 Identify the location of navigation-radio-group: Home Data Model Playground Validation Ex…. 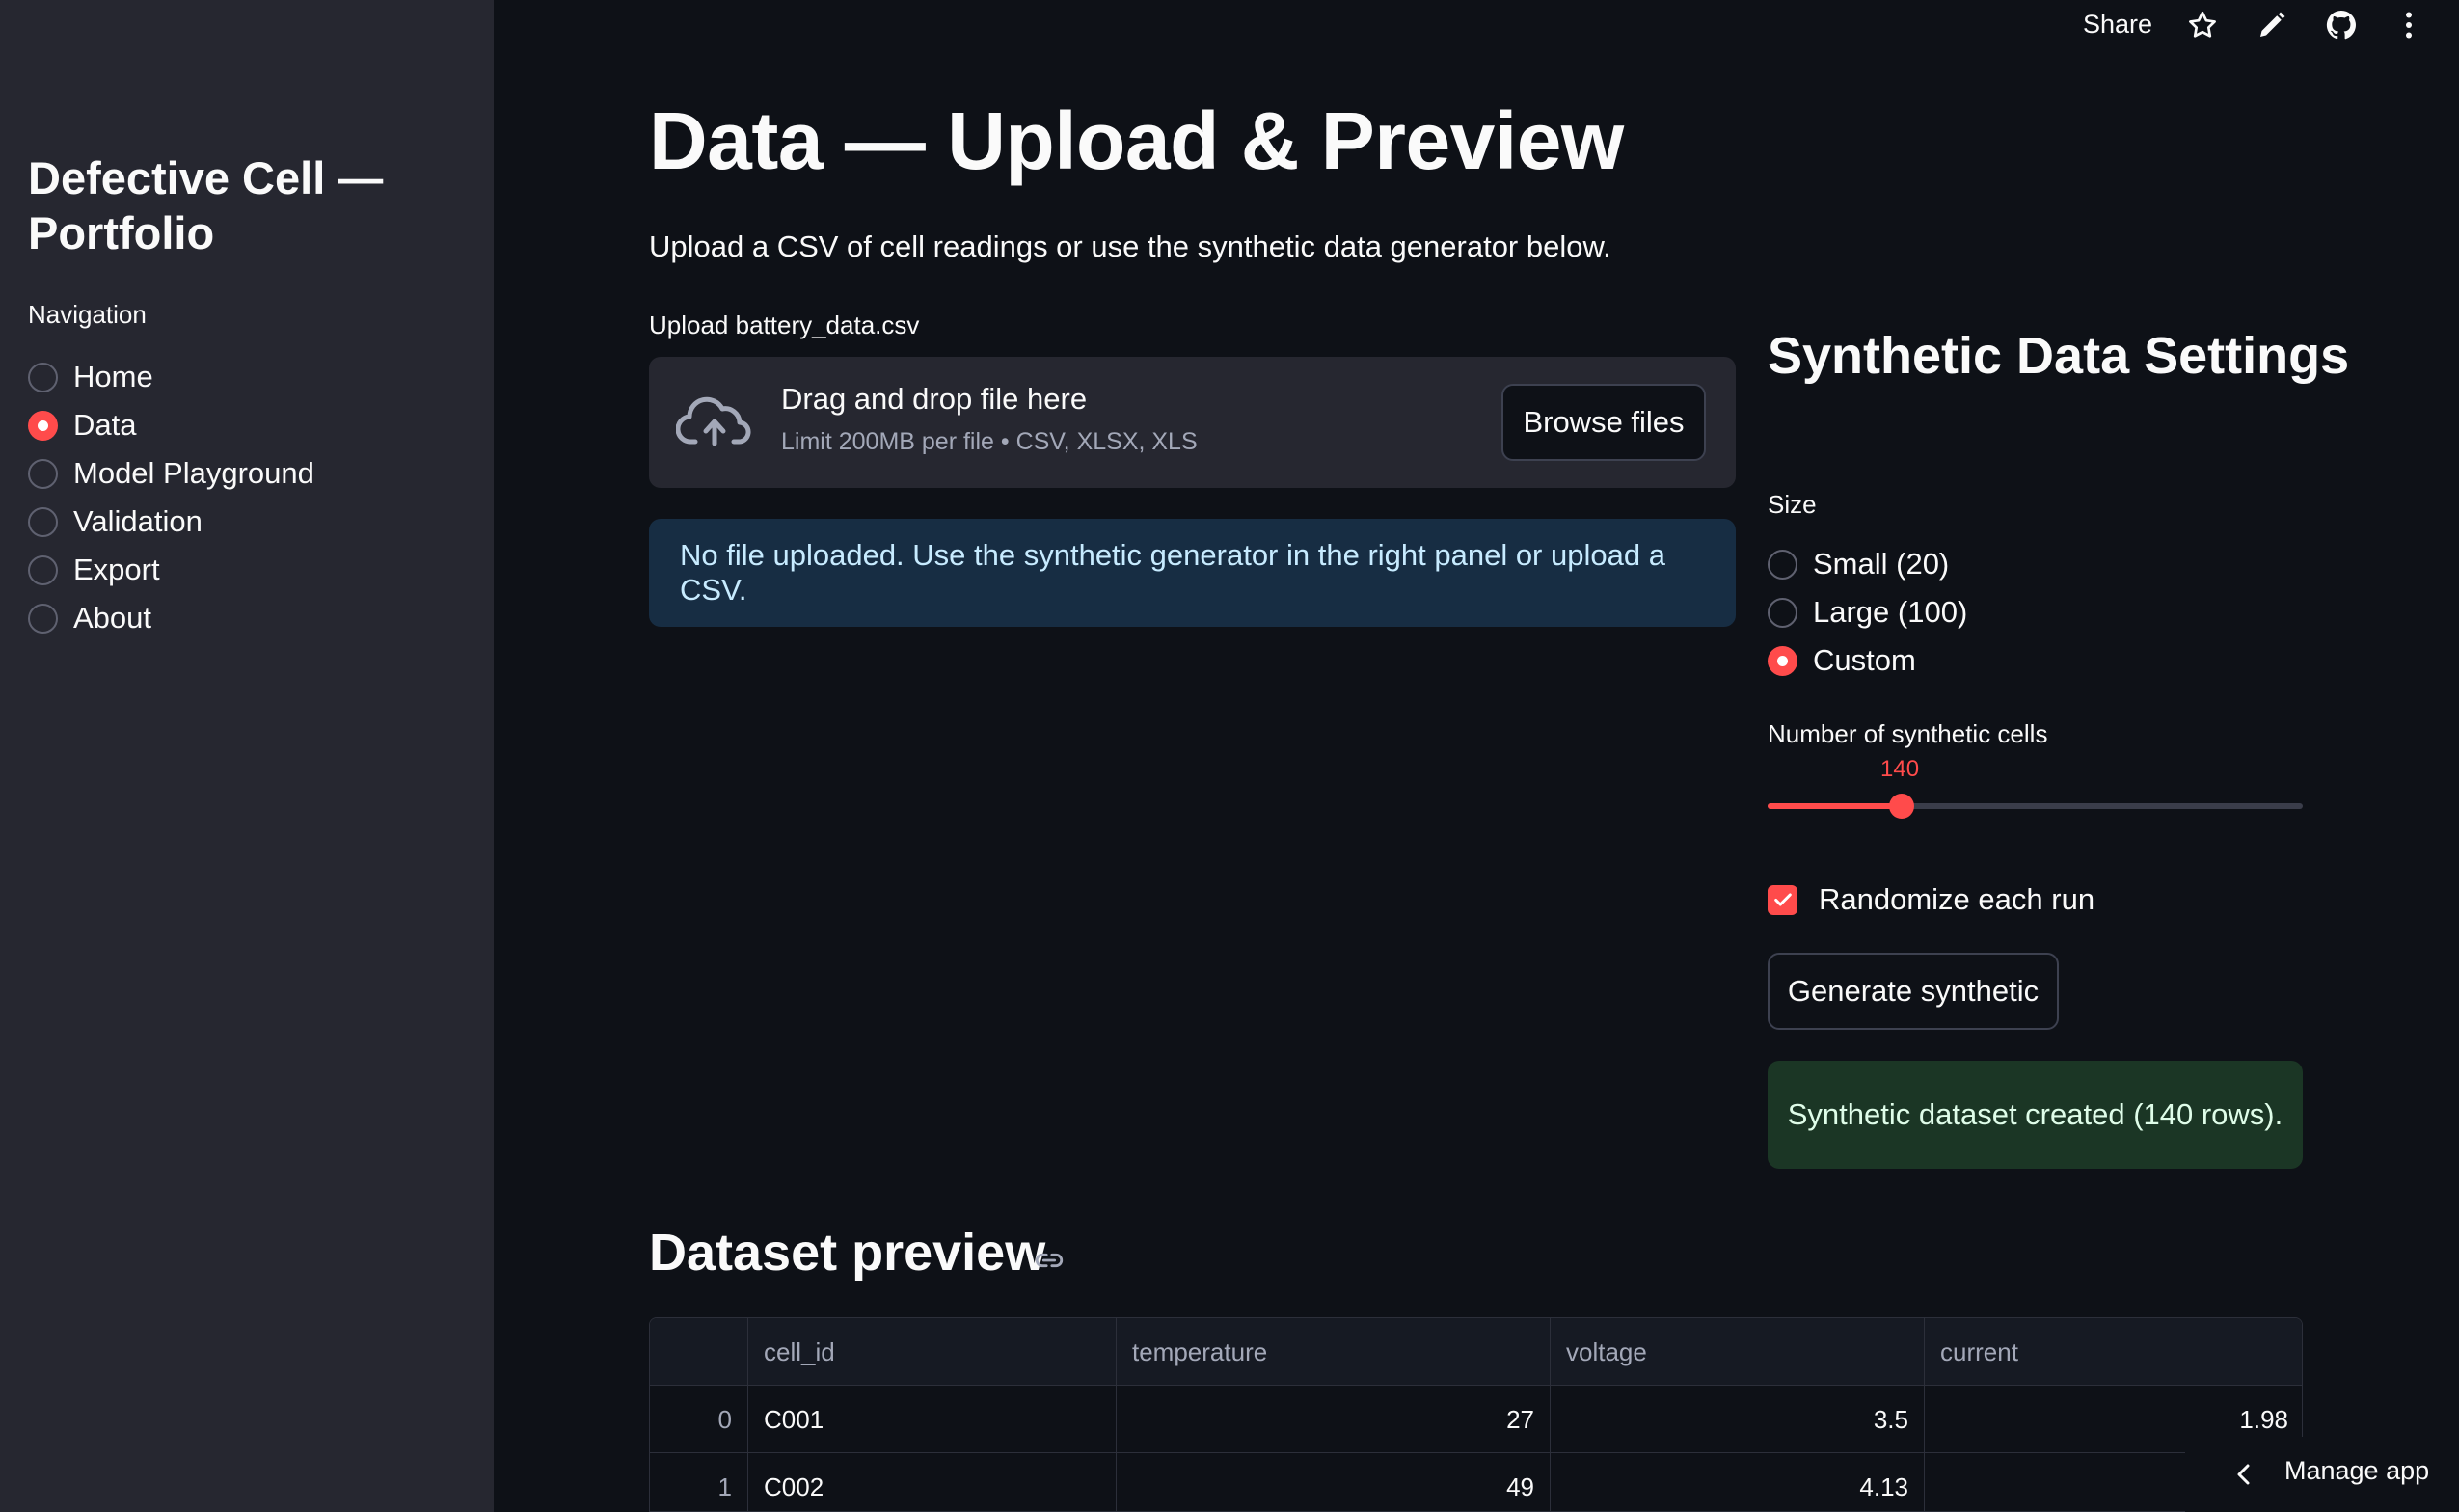
(171, 497).